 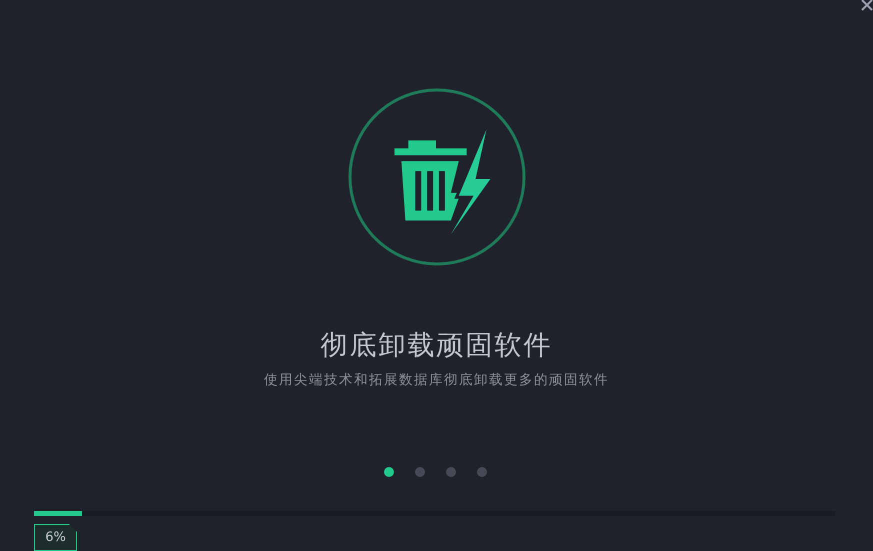 I want to click on close-icon, so click(x=866, y=6).